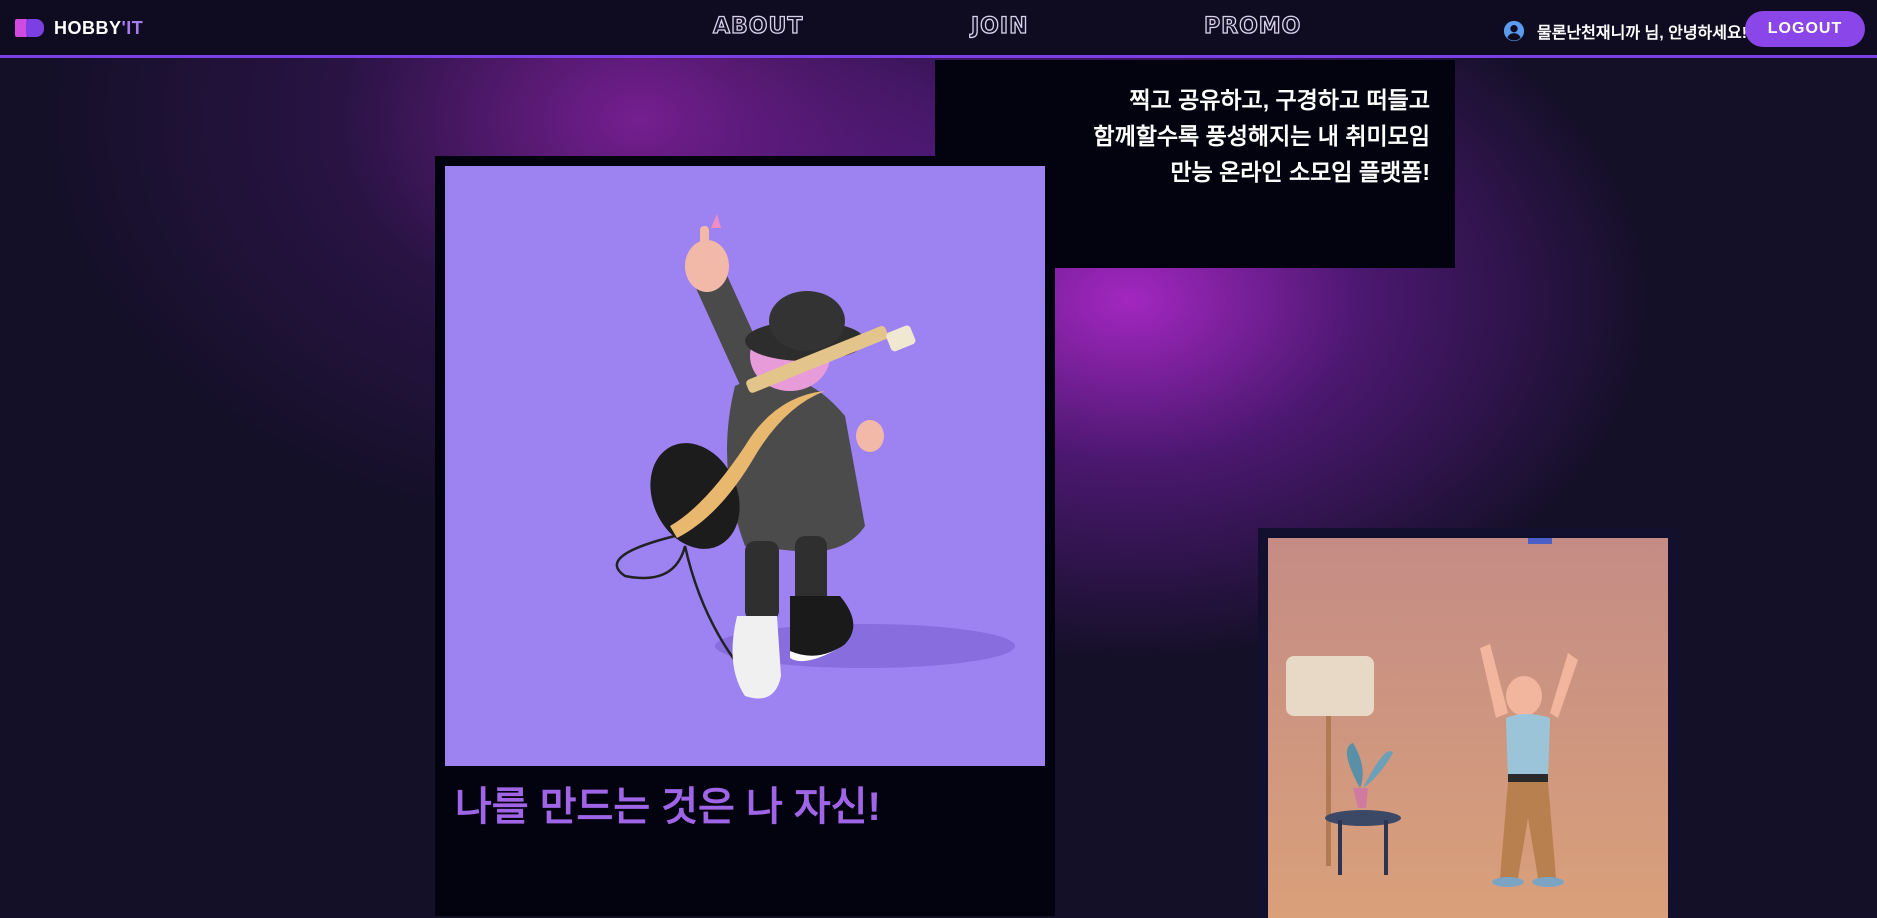 This screenshot has width=1877, height=918. I want to click on guitarist-figure, so click(815, 456).